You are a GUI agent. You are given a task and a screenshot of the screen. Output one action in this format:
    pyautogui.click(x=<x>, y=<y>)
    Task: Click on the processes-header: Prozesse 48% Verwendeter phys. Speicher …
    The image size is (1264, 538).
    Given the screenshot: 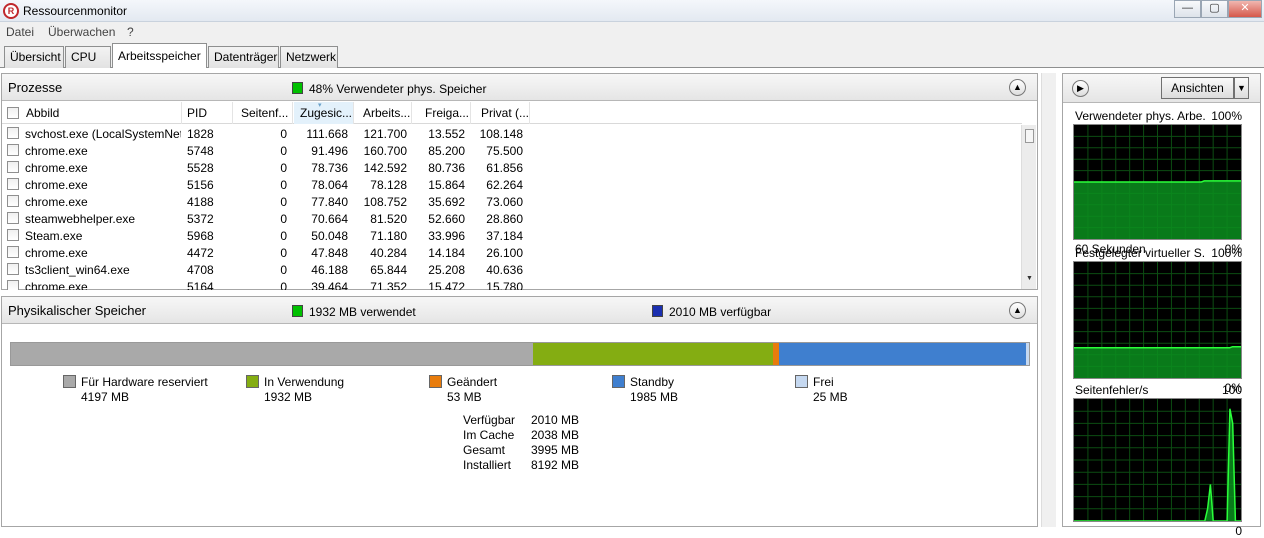 What is the action you would take?
    pyautogui.click(x=519, y=87)
    